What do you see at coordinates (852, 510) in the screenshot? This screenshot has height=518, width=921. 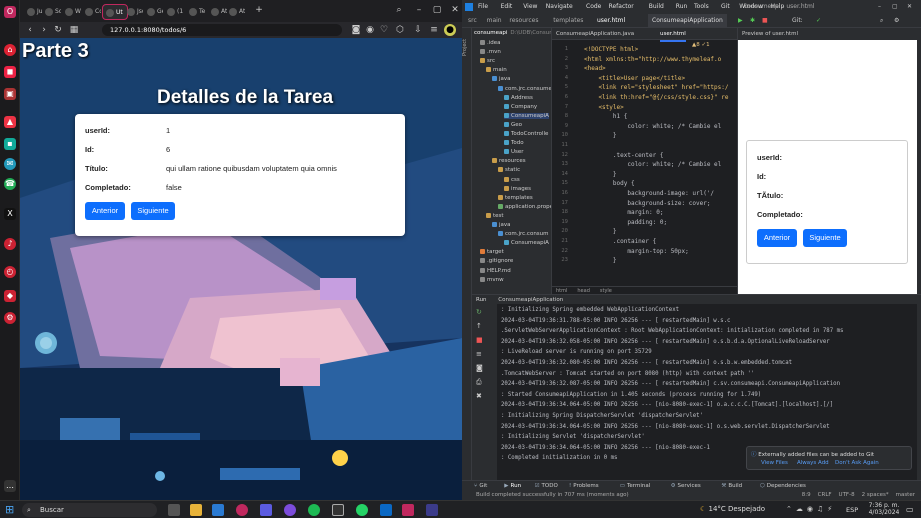 I see `language-indicator: ESP` at bounding box center [852, 510].